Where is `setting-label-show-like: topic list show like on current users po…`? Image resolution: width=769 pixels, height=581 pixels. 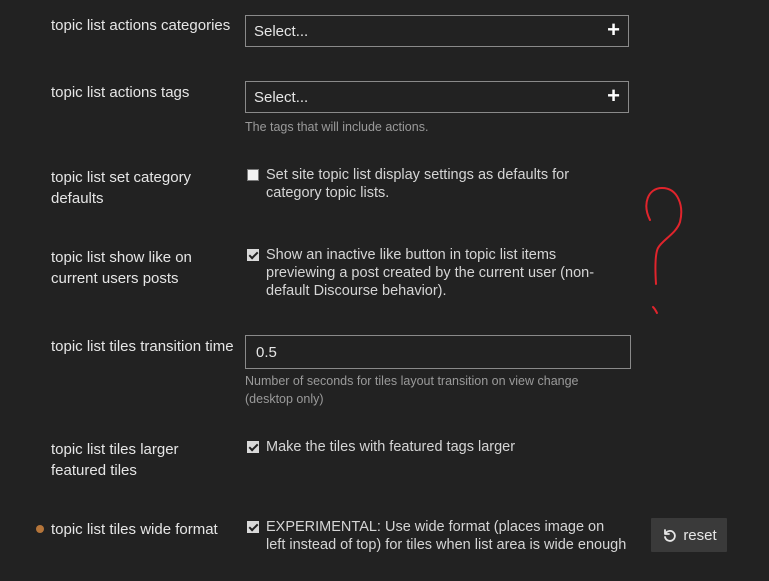 setting-label-show-like: topic list show like on current users po… is located at coordinates (121, 268).